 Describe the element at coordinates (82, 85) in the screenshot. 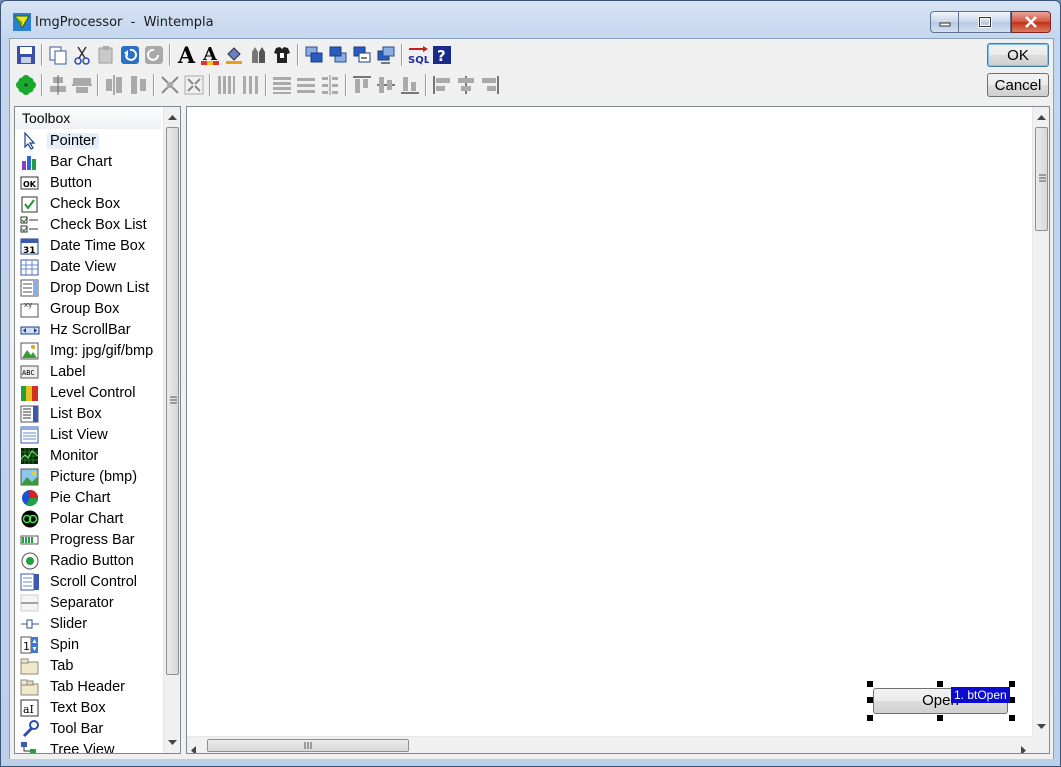

I see `center-vertical-button` at that location.